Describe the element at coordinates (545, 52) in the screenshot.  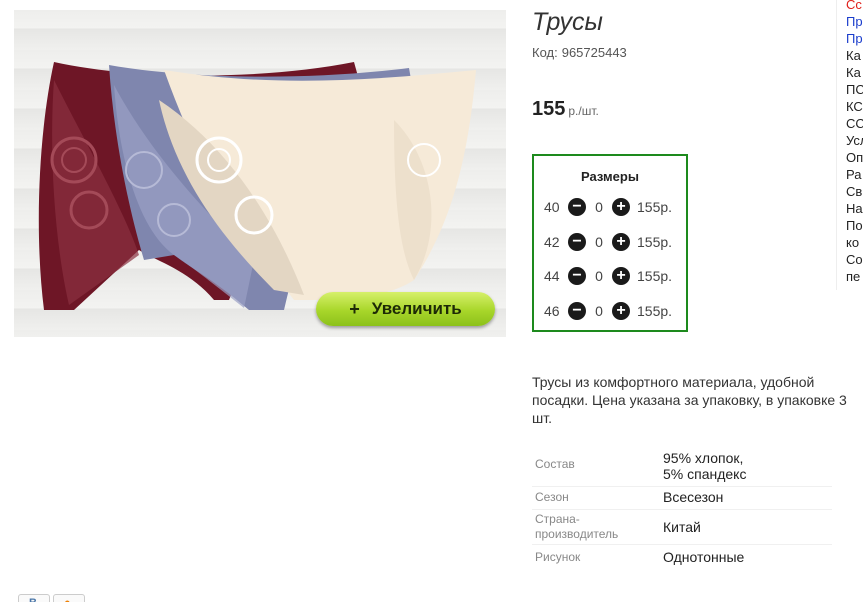
I see `code-label: Код:` at that location.